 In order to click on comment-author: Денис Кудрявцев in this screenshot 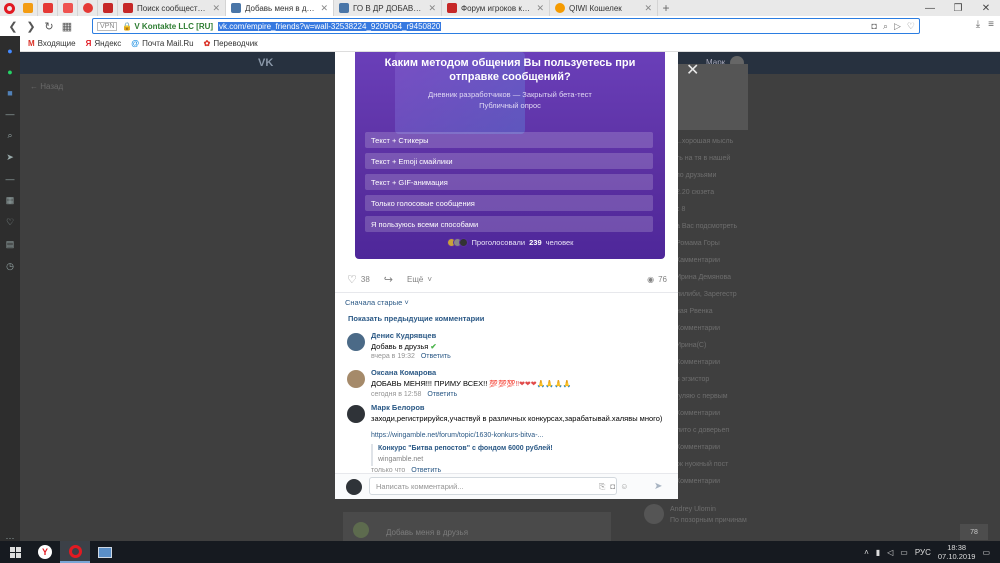, I will do `click(521, 336)`.